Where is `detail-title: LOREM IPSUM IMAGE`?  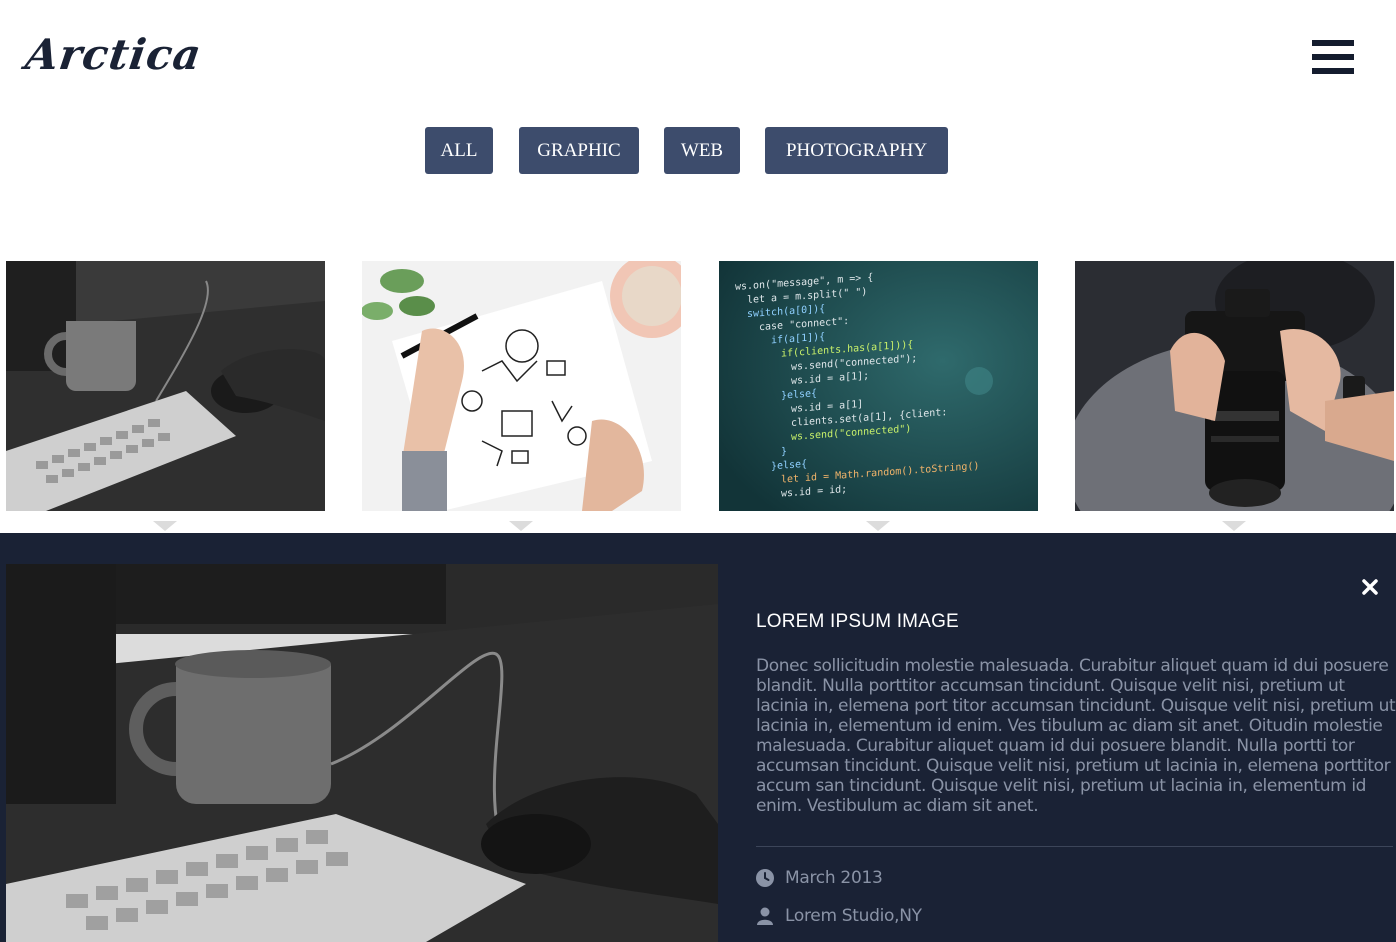
detail-title: LOREM IPSUM IMAGE is located at coordinates (857, 621).